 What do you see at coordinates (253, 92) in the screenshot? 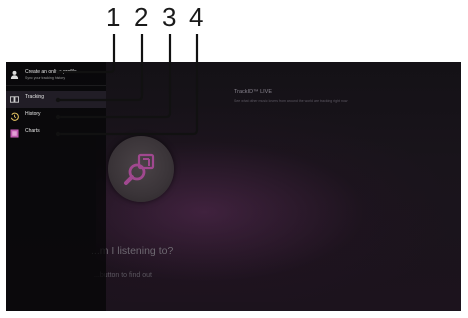
I see `trackid-live-title: TrackID™ LIVE` at bounding box center [253, 92].